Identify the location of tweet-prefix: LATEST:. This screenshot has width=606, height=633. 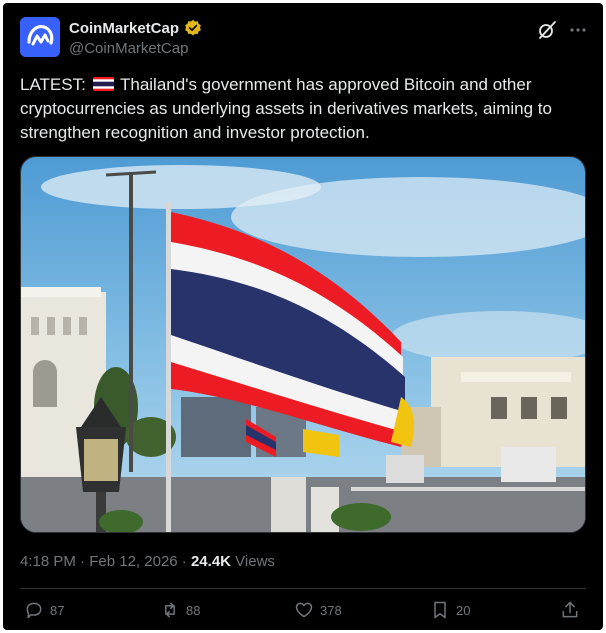
(53, 84).